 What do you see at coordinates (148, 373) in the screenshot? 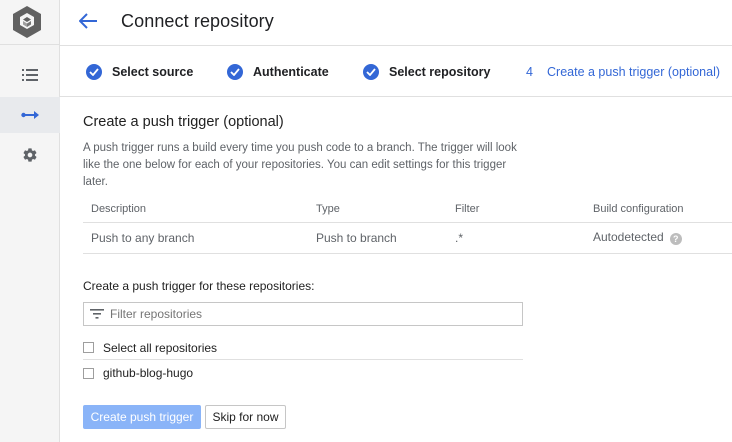
I see `repository-name: github-blog-hugo` at bounding box center [148, 373].